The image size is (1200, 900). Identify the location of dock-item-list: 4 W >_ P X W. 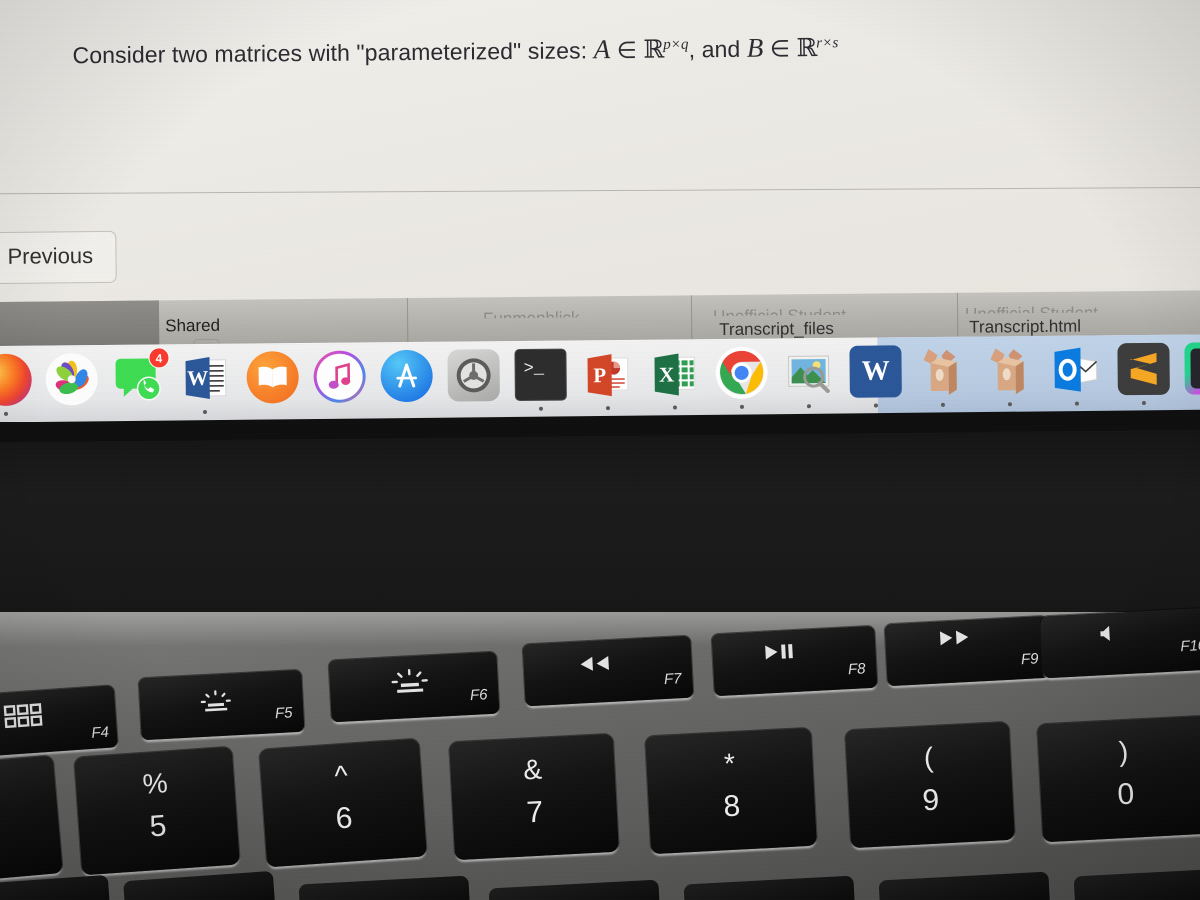
(600, 378).